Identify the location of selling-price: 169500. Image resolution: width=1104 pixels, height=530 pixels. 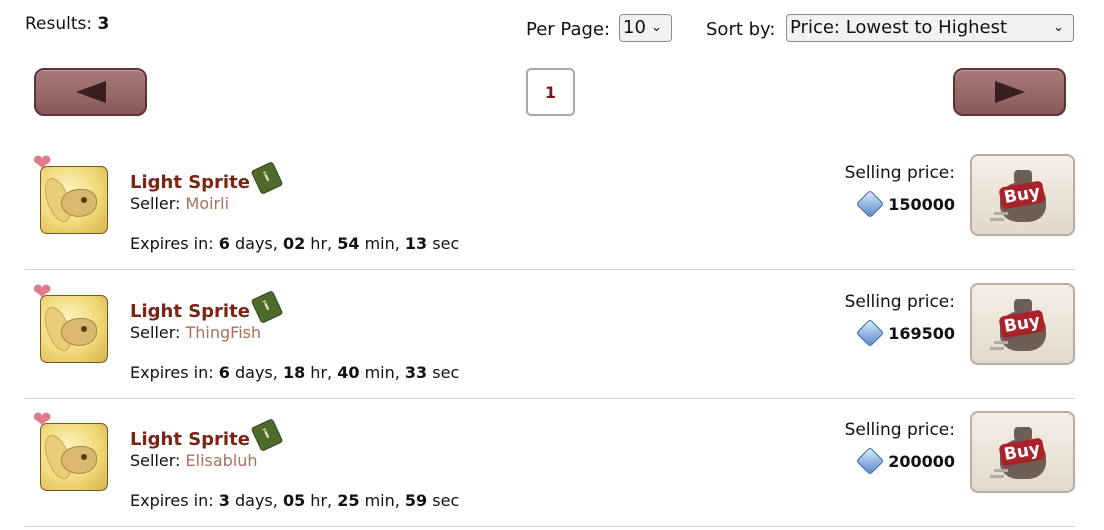
(905, 333).